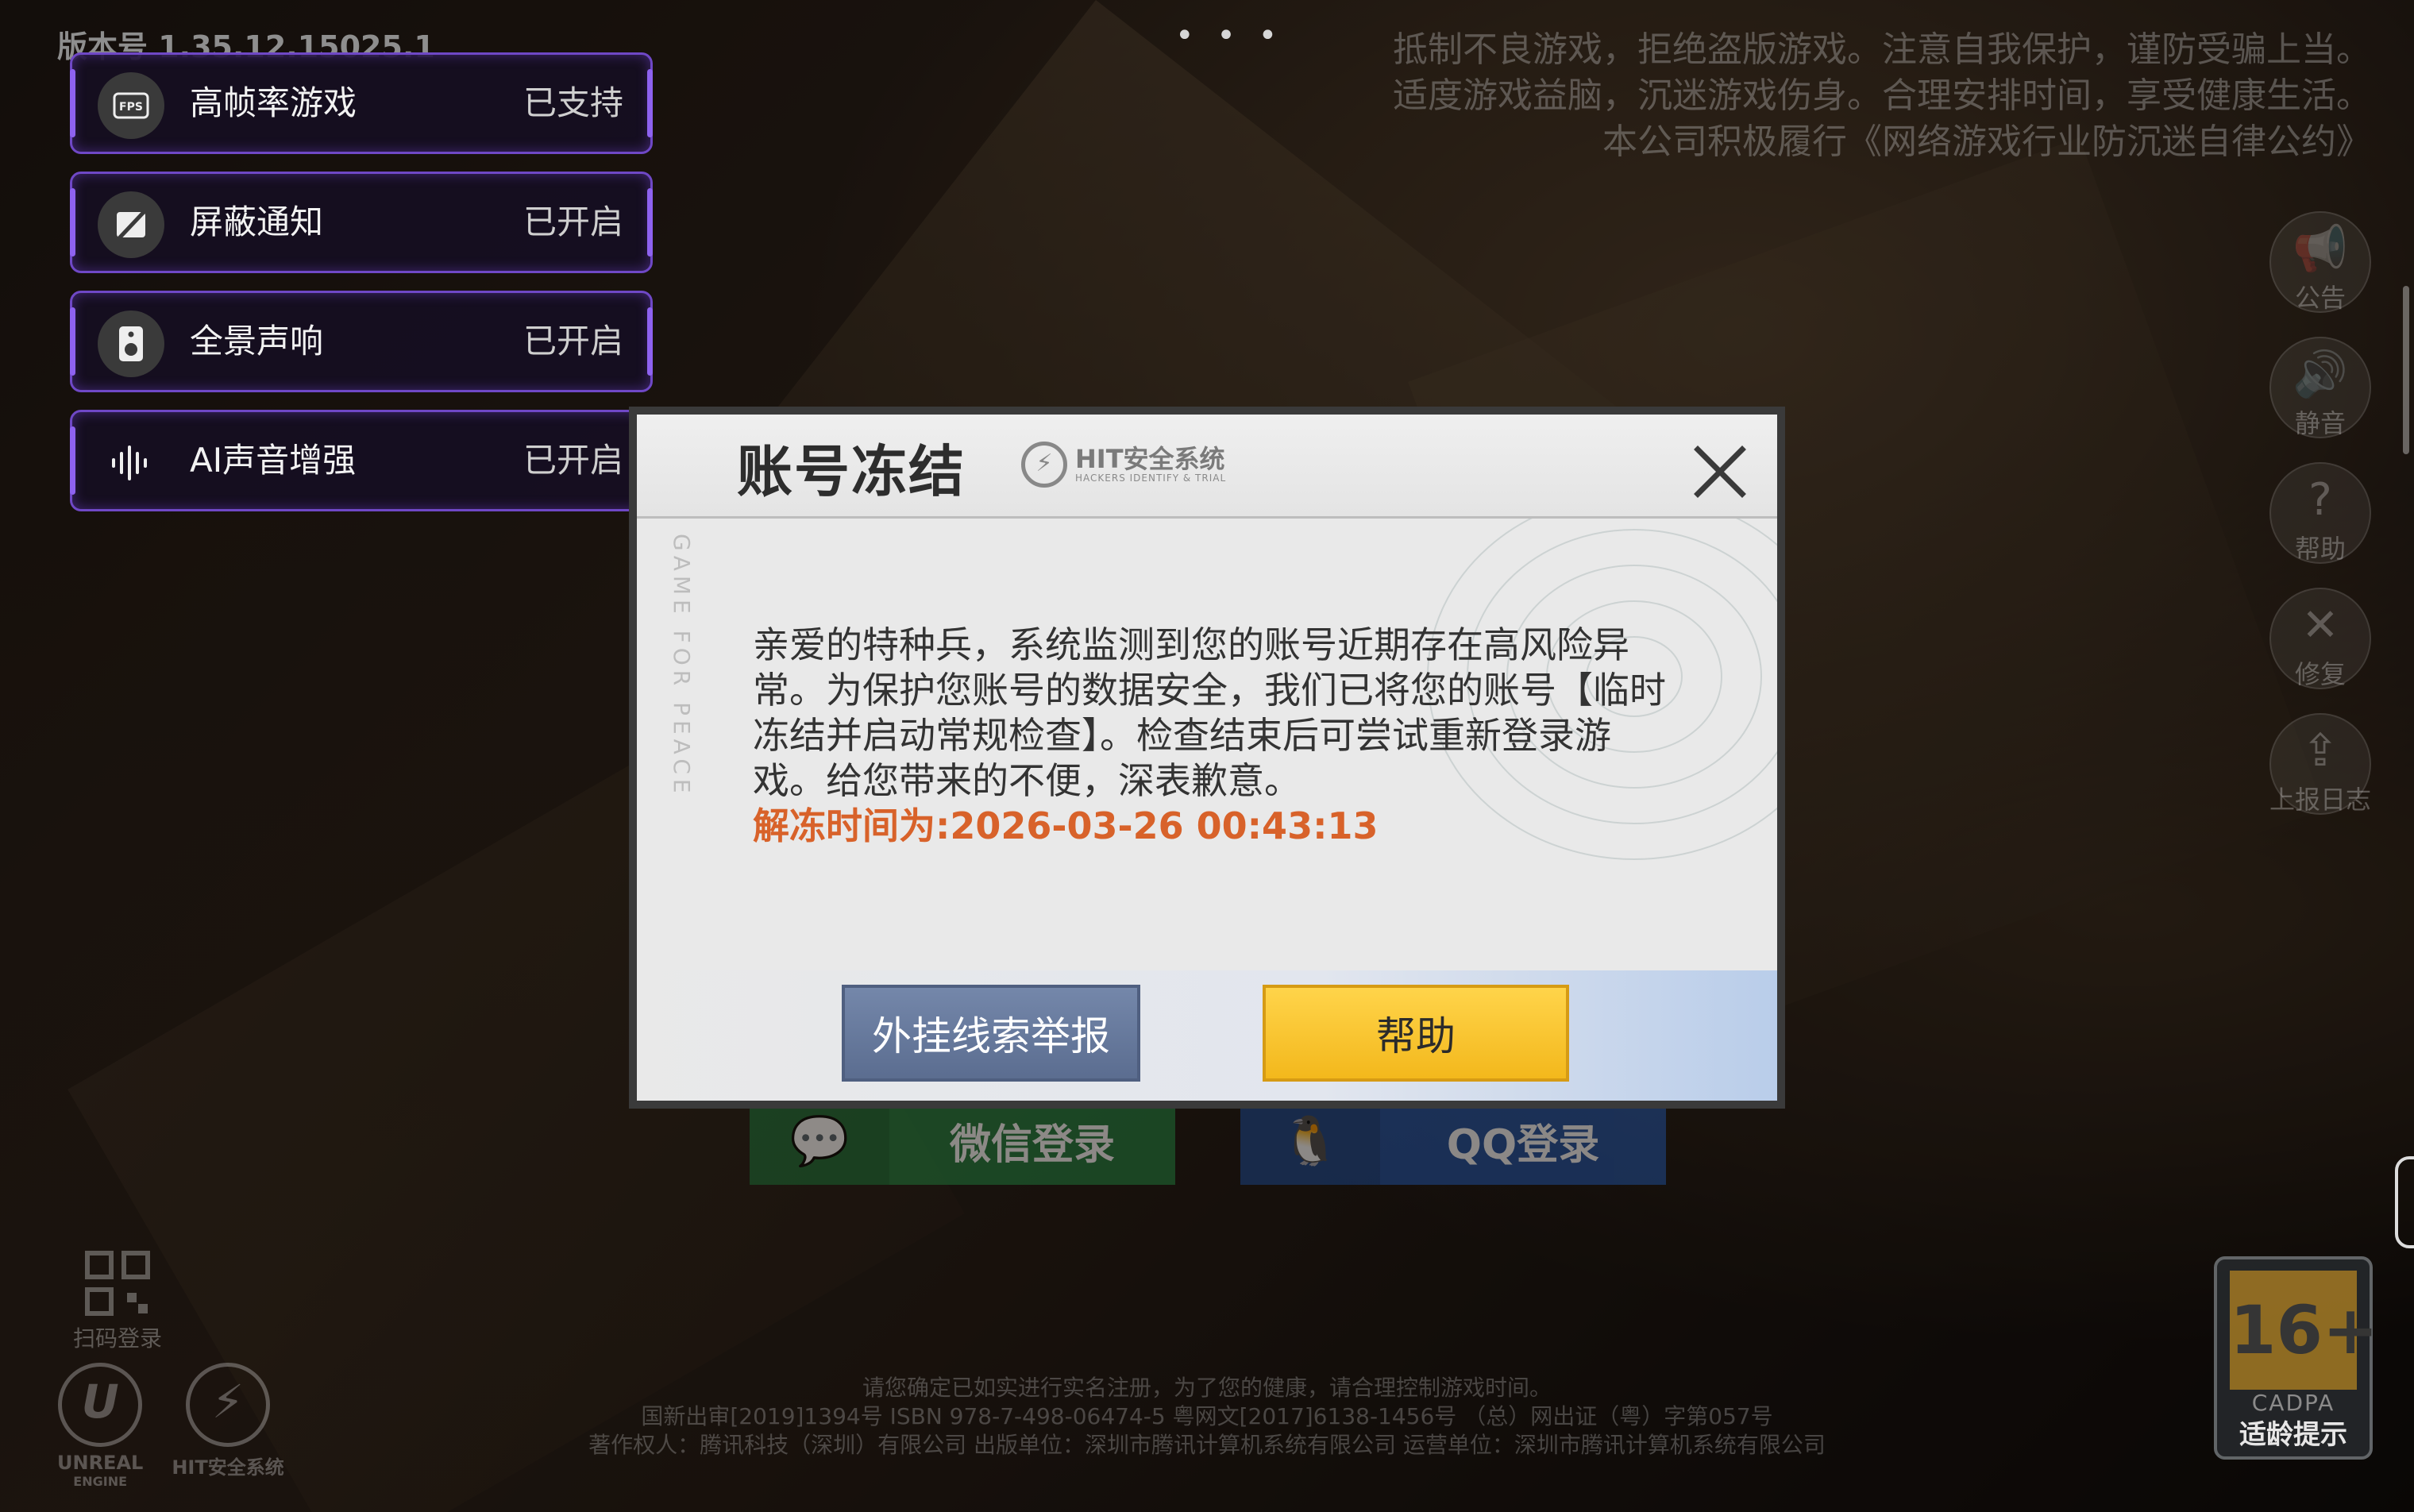 The width and height of the screenshot is (2414, 1512). I want to click on wechat-icon: 💬, so click(819, 1140).